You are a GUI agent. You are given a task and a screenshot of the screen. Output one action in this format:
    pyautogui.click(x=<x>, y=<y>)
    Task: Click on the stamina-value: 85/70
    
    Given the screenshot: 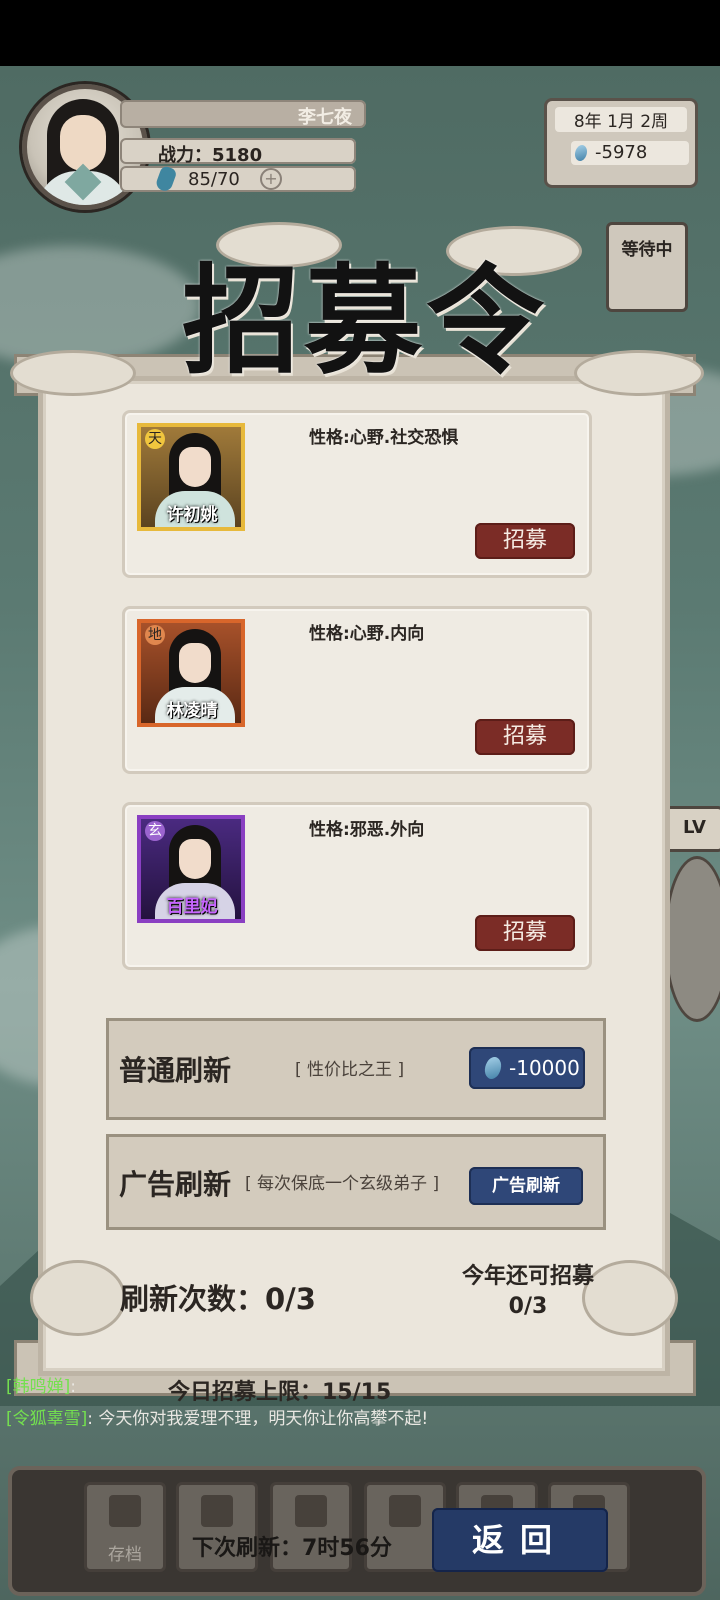 What is the action you would take?
    pyautogui.click(x=214, y=179)
    